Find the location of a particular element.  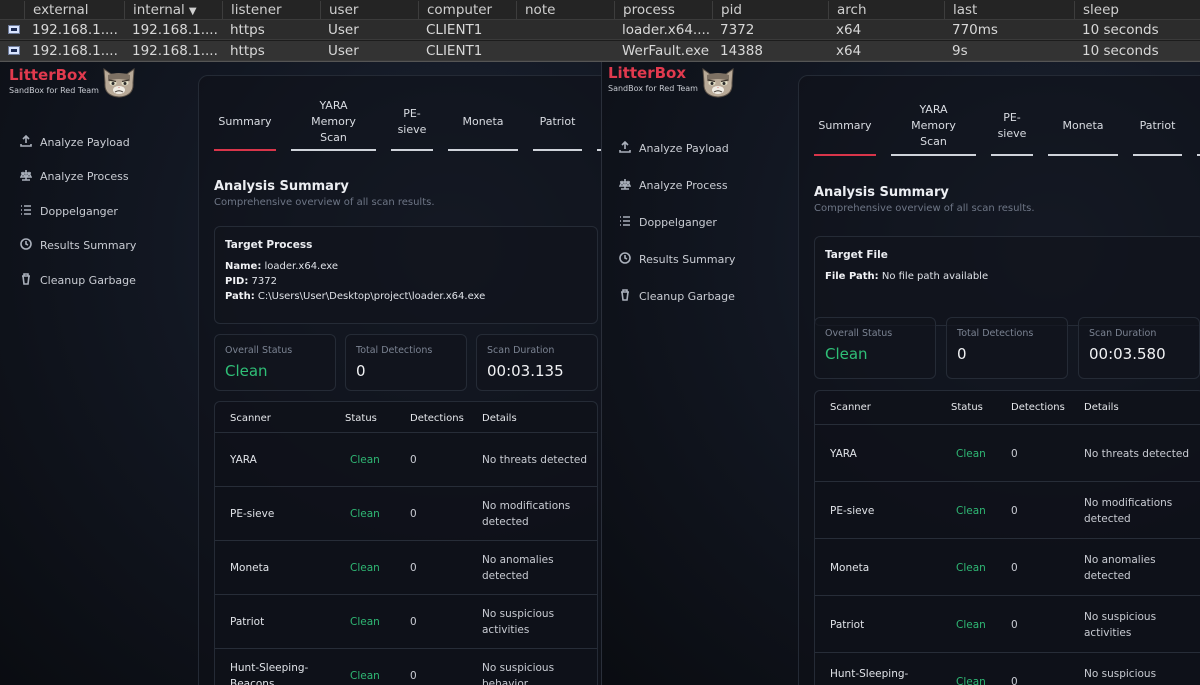

scan-details-line: No threats detected is located at coordinates (1137, 453).